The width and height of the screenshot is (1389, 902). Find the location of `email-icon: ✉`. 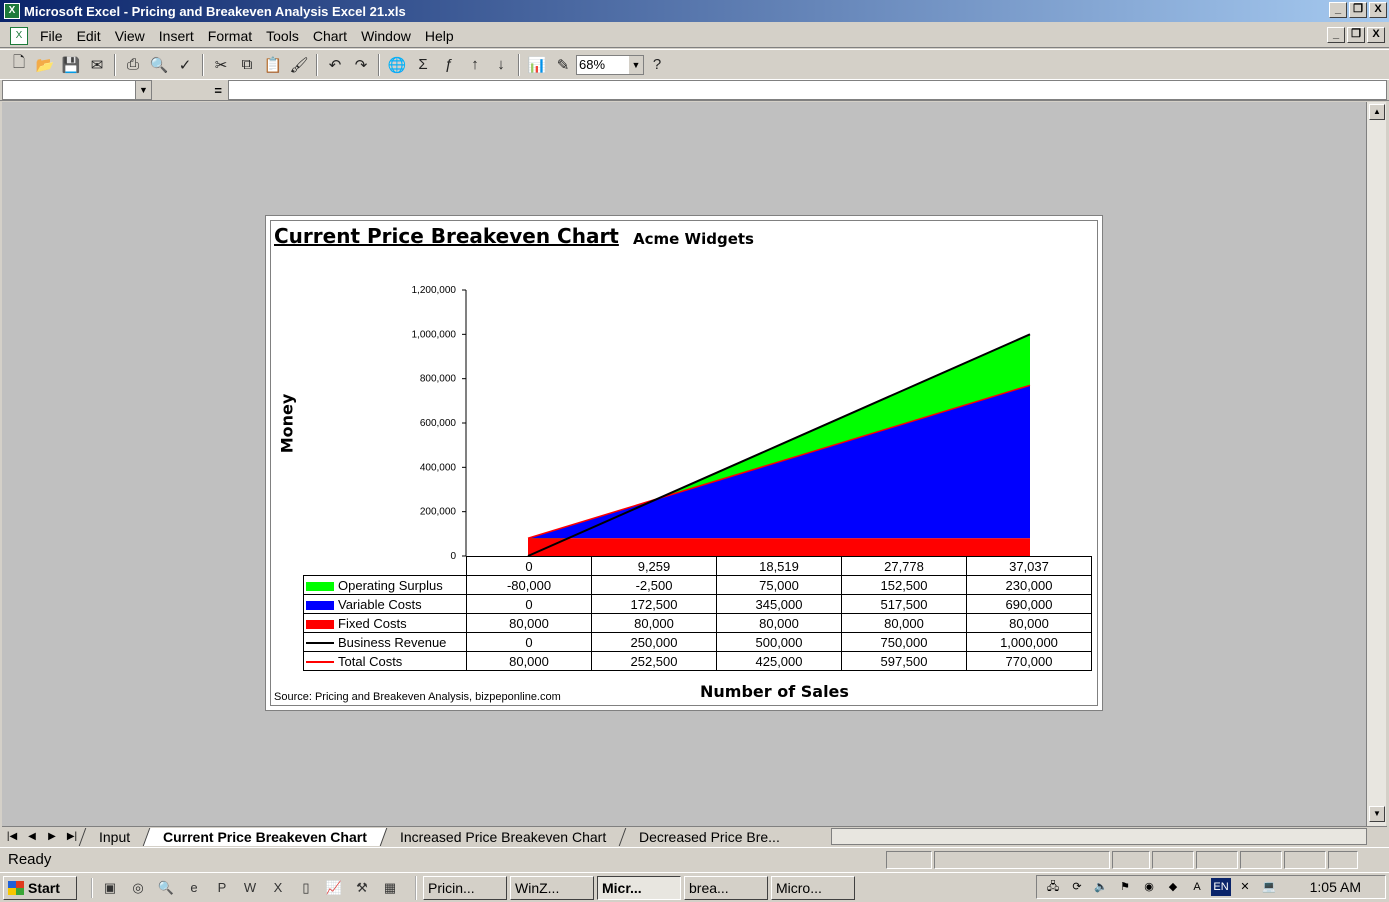

email-icon: ✉ is located at coordinates (97, 65).